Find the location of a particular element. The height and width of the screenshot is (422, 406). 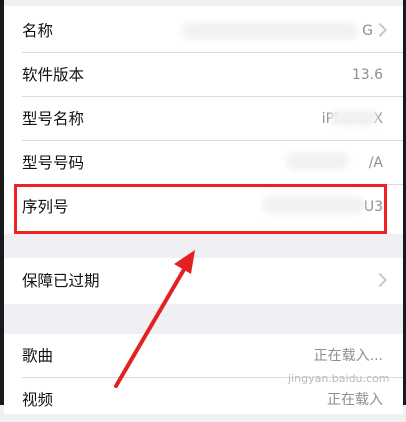

annotation-arrow-icon is located at coordinates (154, 319).